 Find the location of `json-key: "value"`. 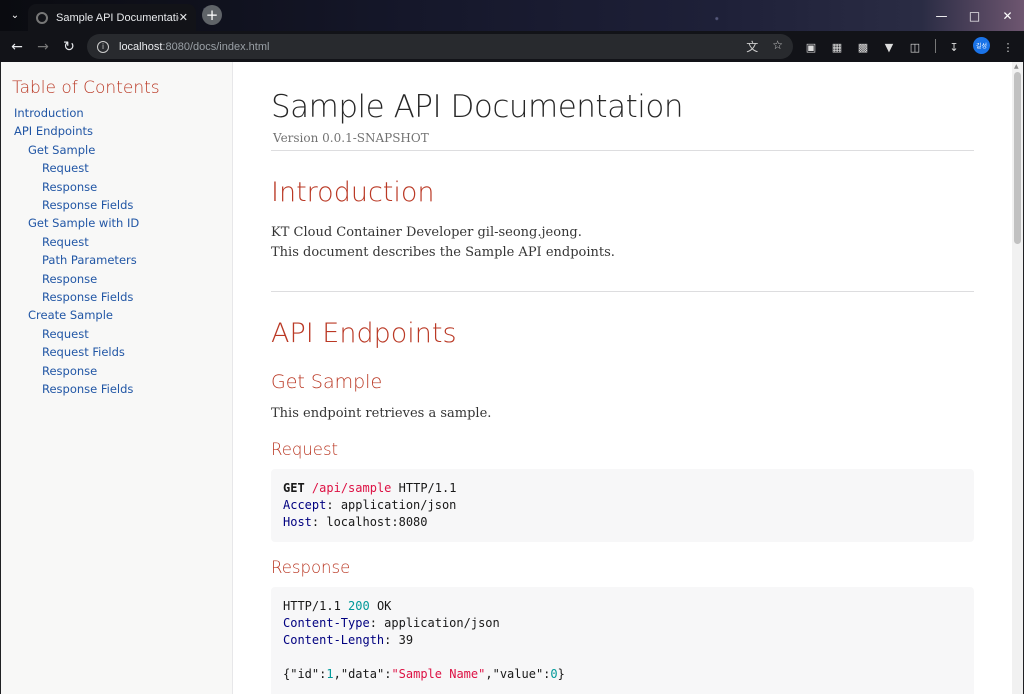

json-key: "value" is located at coordinates (518, 674).